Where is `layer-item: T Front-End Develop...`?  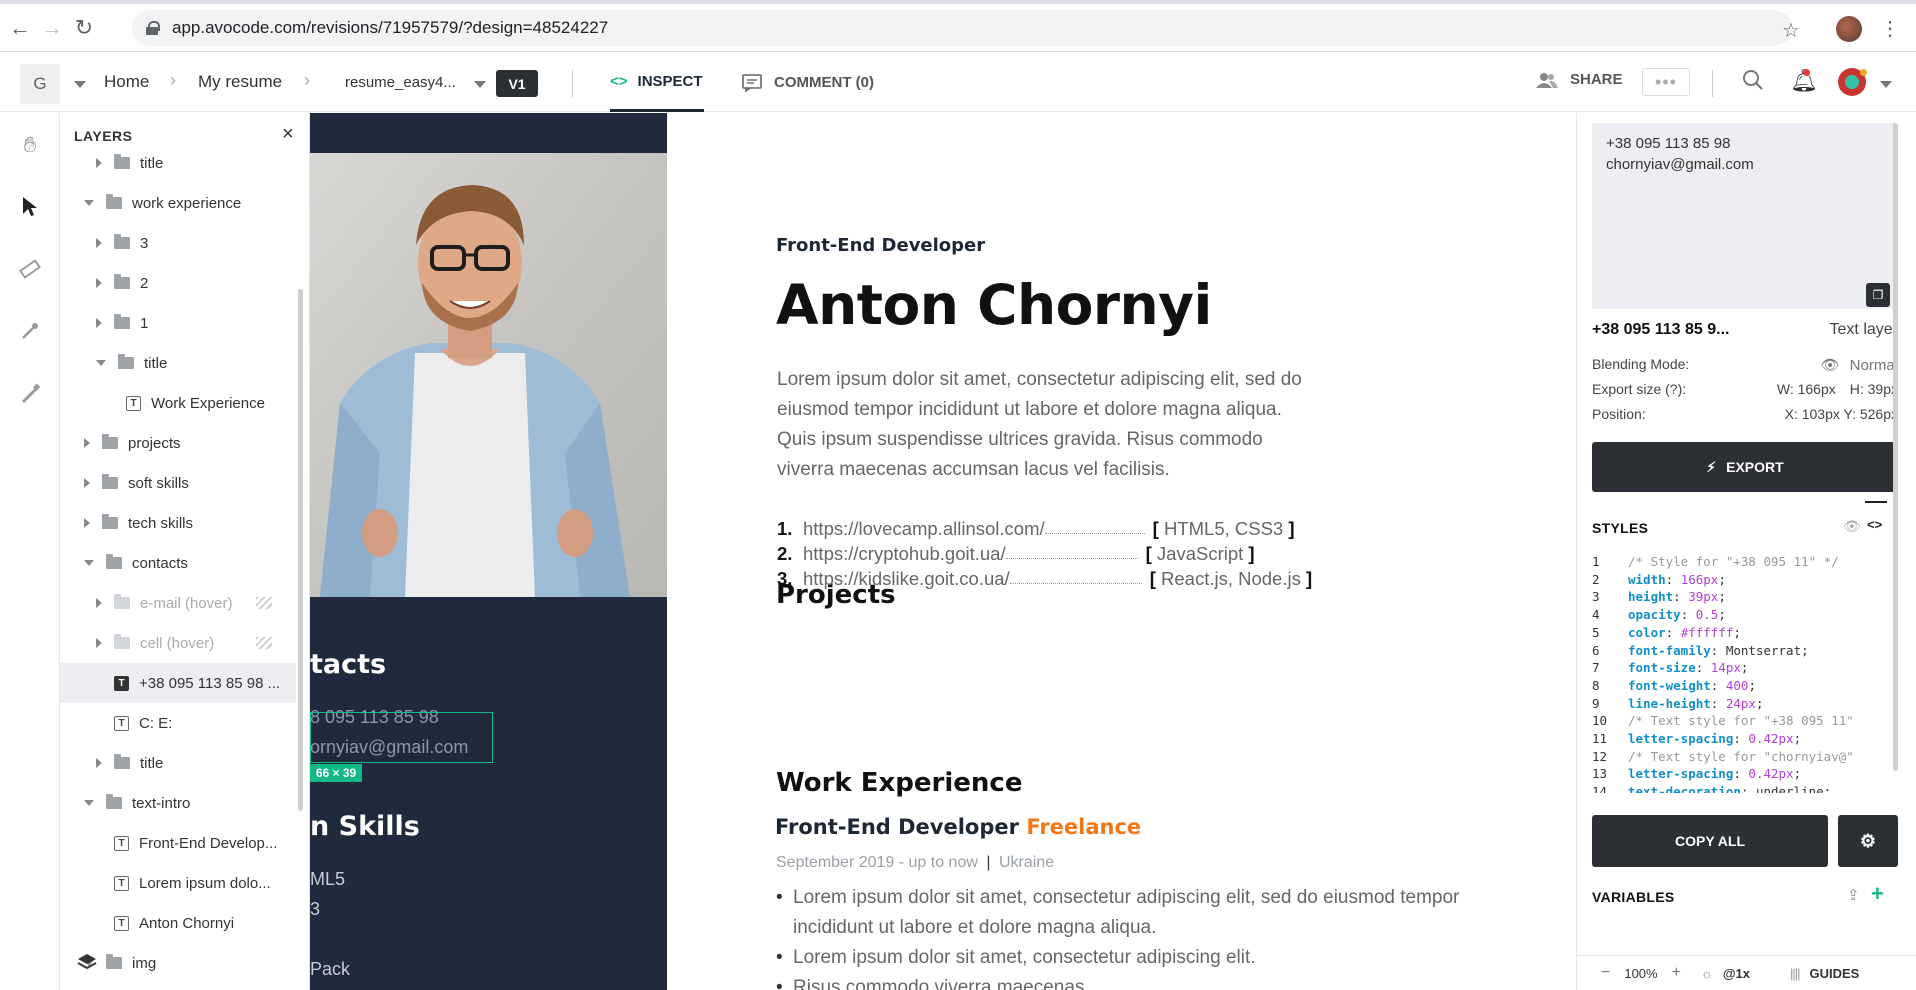
layer-item: T Front-End Develop... is located at coordinates (178, 843).